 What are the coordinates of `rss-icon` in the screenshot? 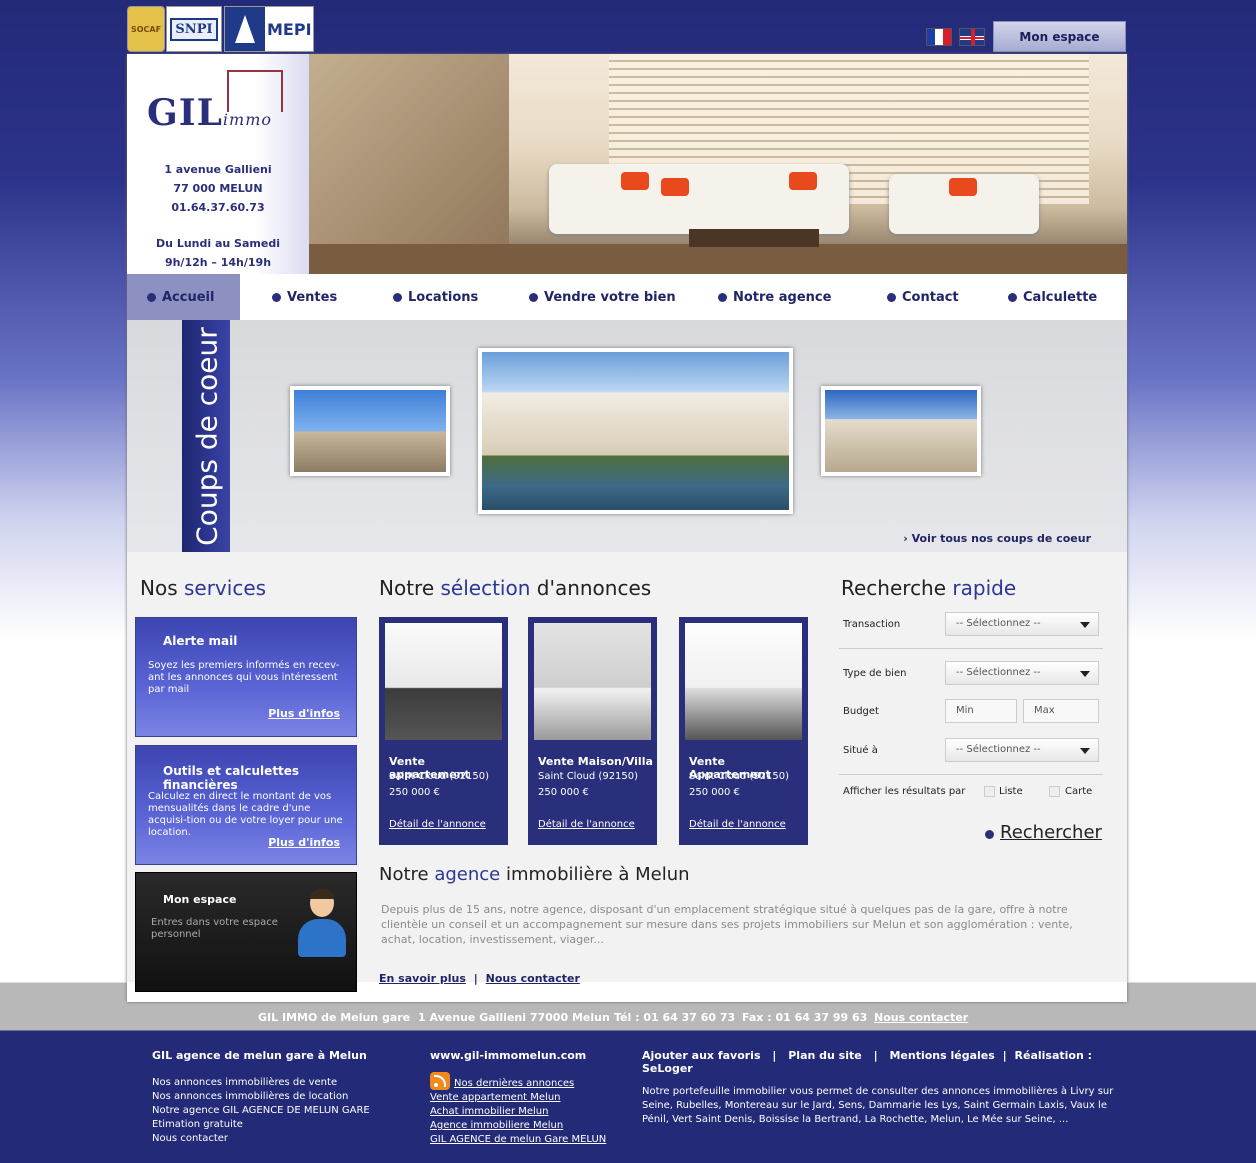 It's located at (440, 1081).